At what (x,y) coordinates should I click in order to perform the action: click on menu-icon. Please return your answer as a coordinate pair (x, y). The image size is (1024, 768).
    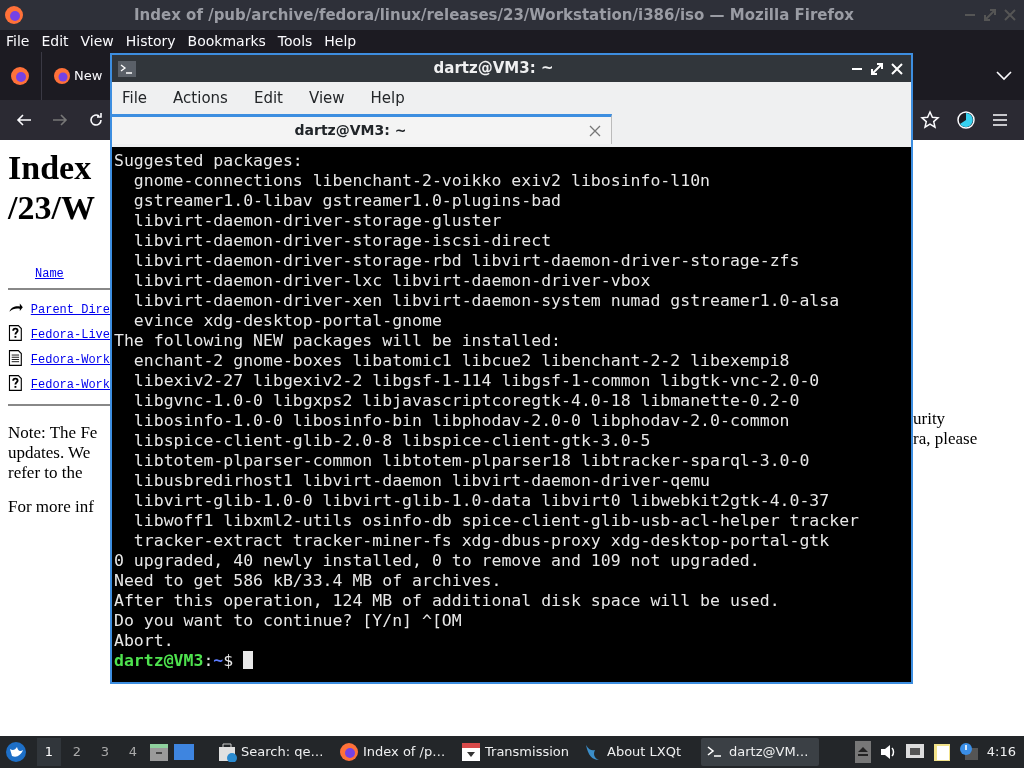
    Looking at the image, I should click on (1000, 120).